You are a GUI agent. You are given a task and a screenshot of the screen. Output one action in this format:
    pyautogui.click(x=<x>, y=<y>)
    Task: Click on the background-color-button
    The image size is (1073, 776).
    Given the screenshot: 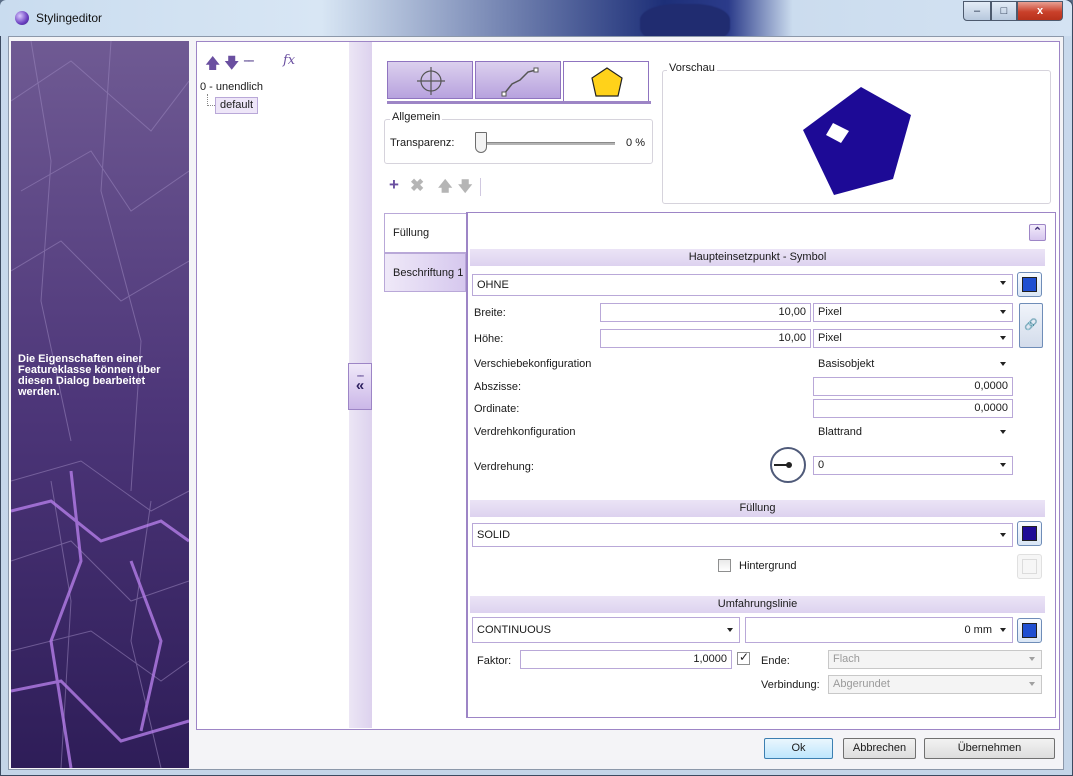 What is the action you would take?
    pyautogui.click(x=1029, y=566)
    